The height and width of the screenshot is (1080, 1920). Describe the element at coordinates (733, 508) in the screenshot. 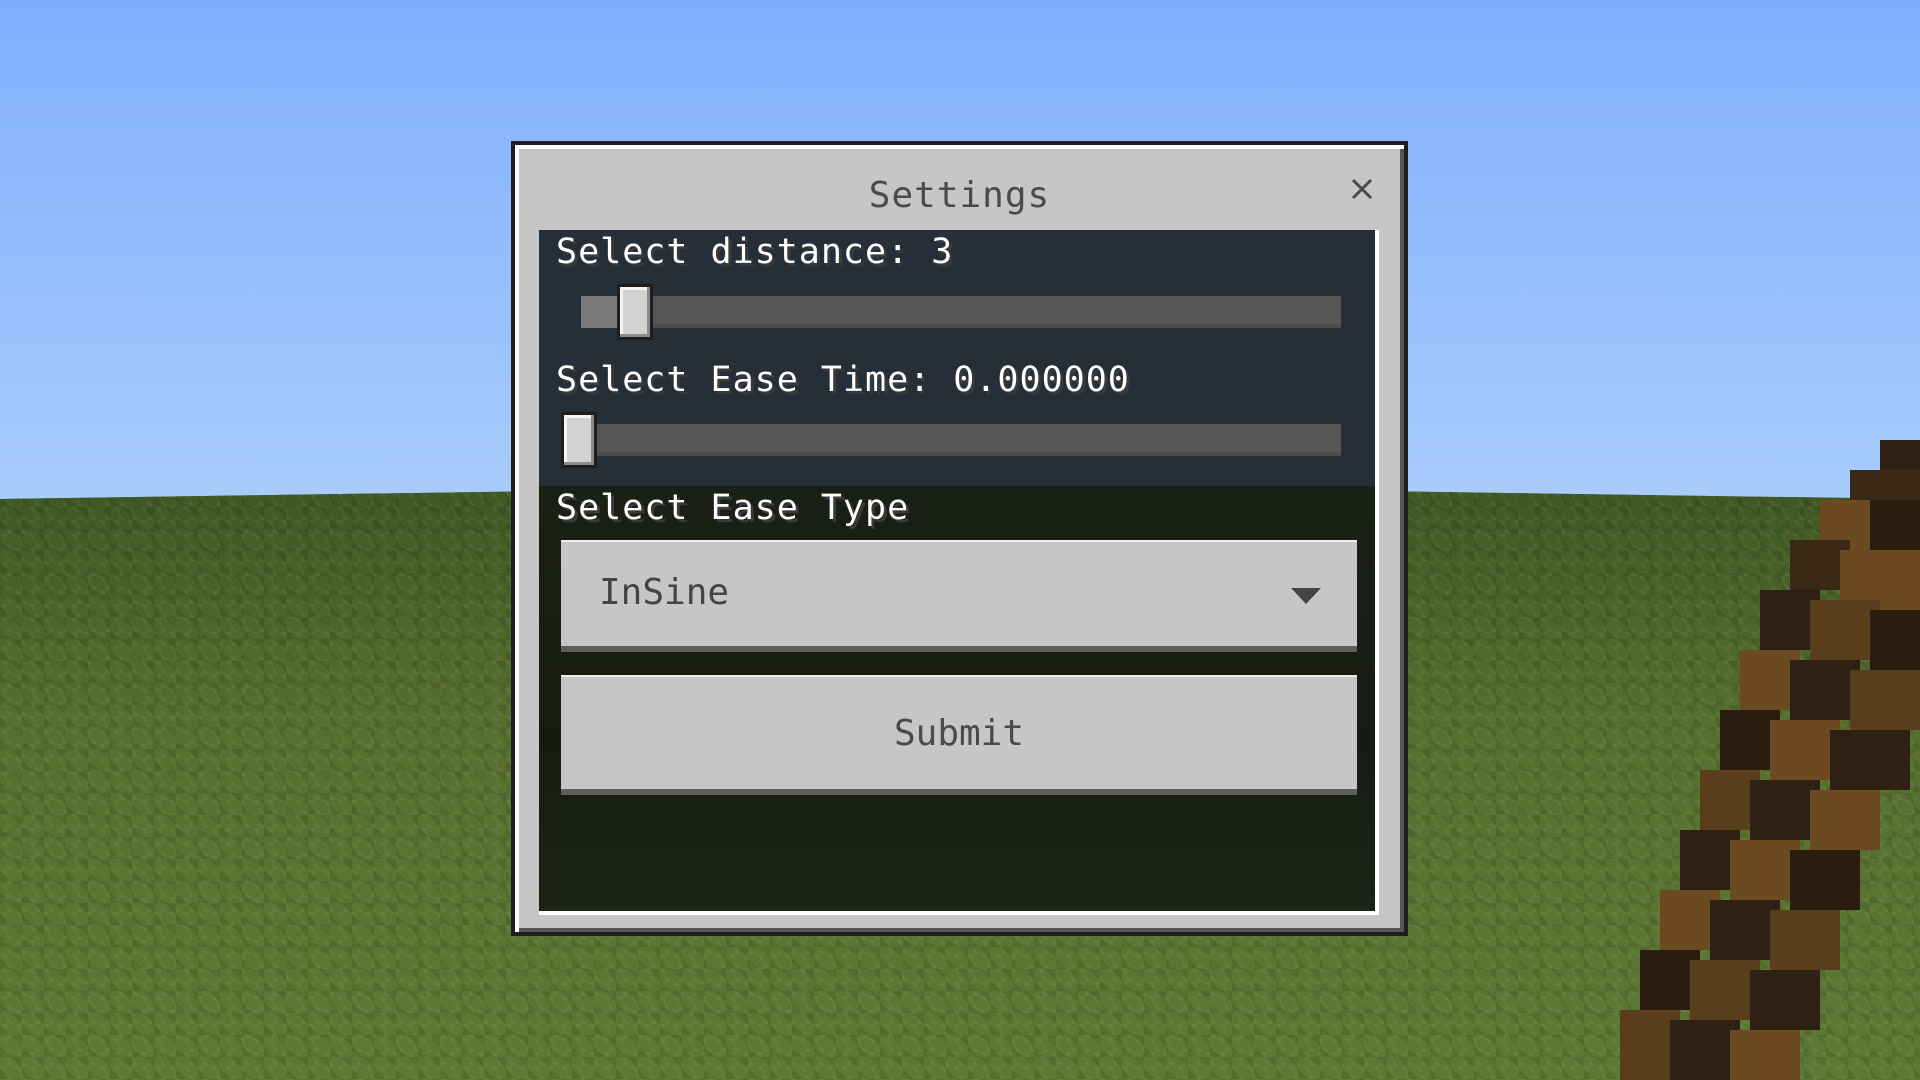

I see `ease-type-label: Select Ease Type` at that location.